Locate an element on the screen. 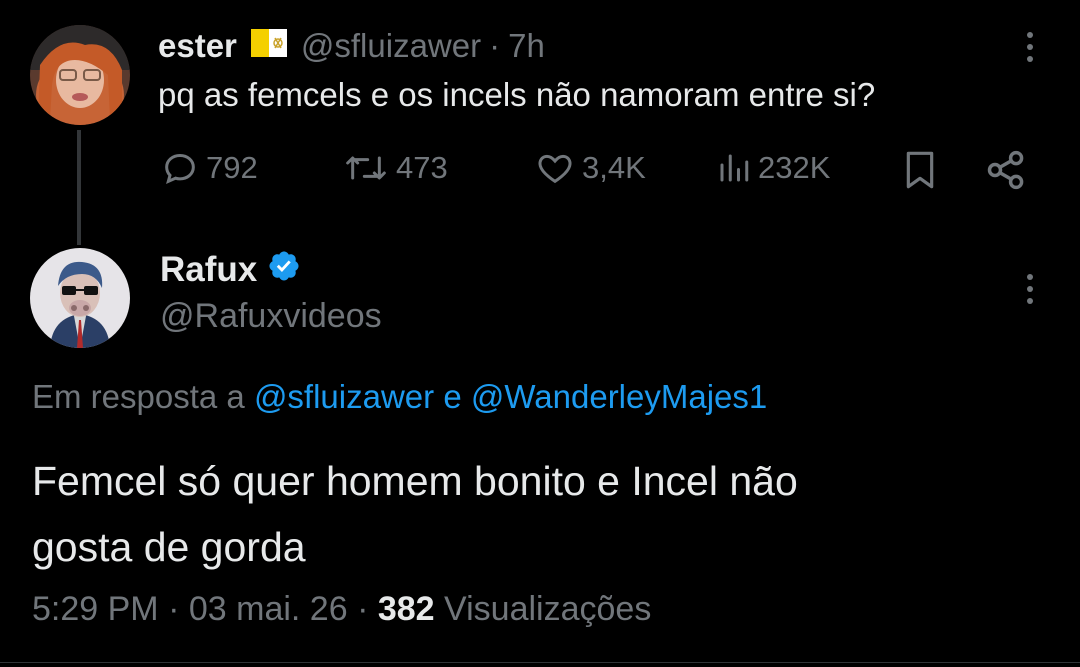 This screenshot has width=1080, height=667. like-count: 3,4K is located at coordinates (614, 167).